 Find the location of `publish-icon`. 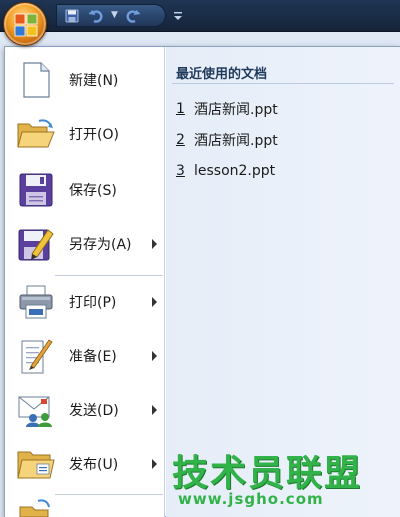

publish-icon is located at coordinates (36, 465).